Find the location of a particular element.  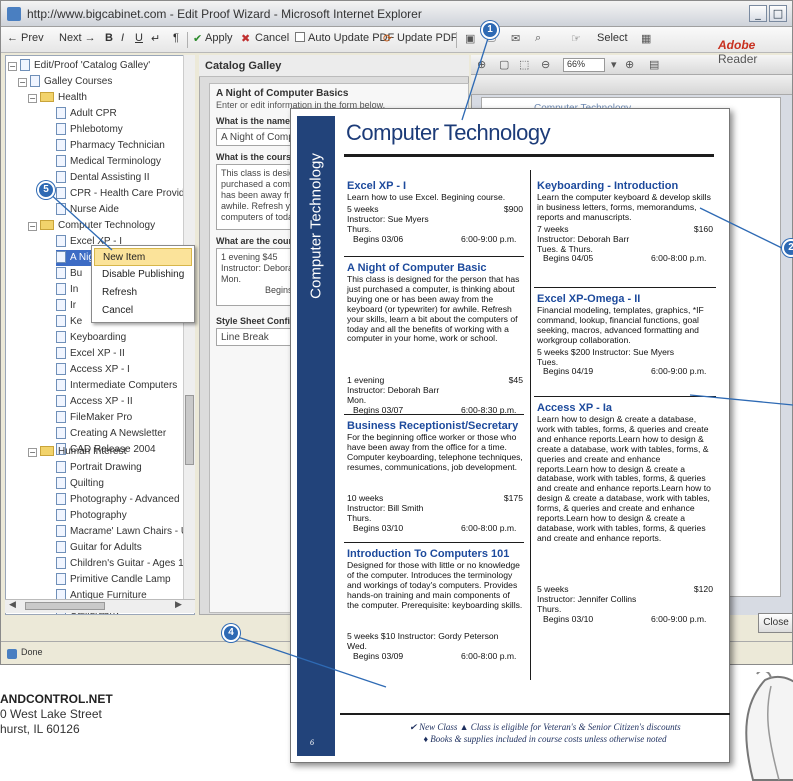

paragraph-icon: ¶ is located at coordinates (176, 38).